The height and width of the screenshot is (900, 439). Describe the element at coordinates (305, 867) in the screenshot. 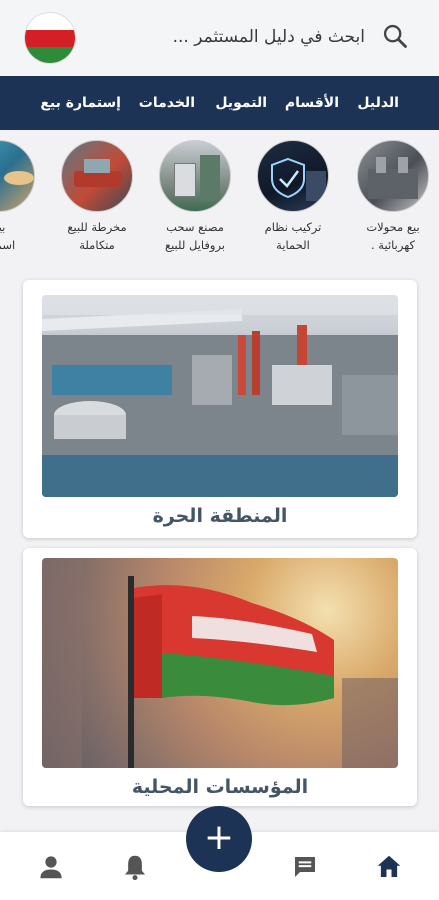

I see `chat-icon` at that location.